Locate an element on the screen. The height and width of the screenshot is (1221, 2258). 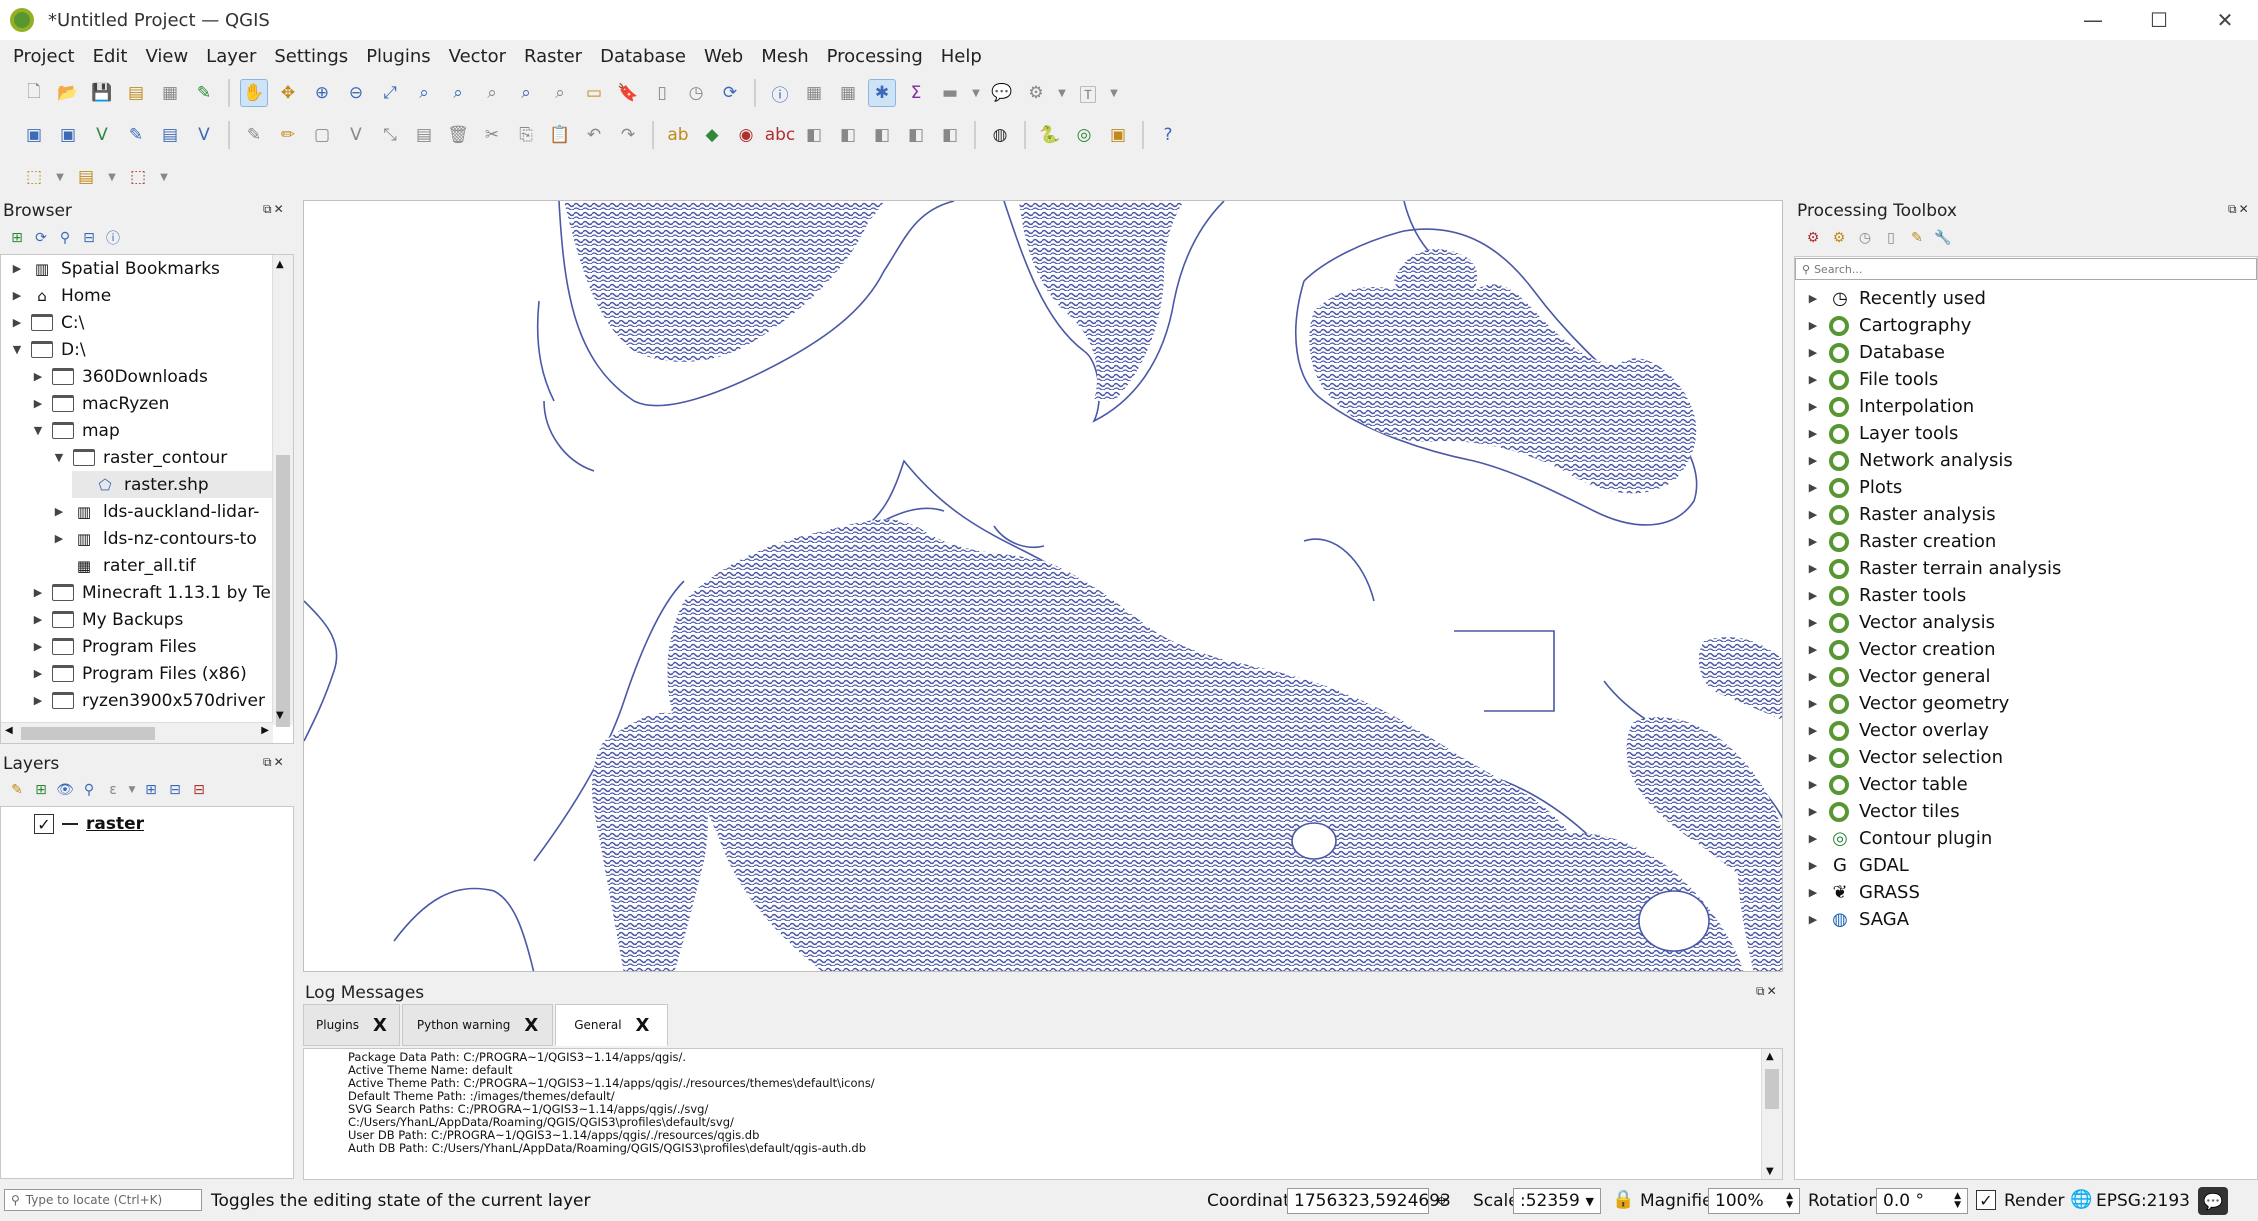
zoom-to-layer-icon: ⌕ is located at coordinates (458, 93).